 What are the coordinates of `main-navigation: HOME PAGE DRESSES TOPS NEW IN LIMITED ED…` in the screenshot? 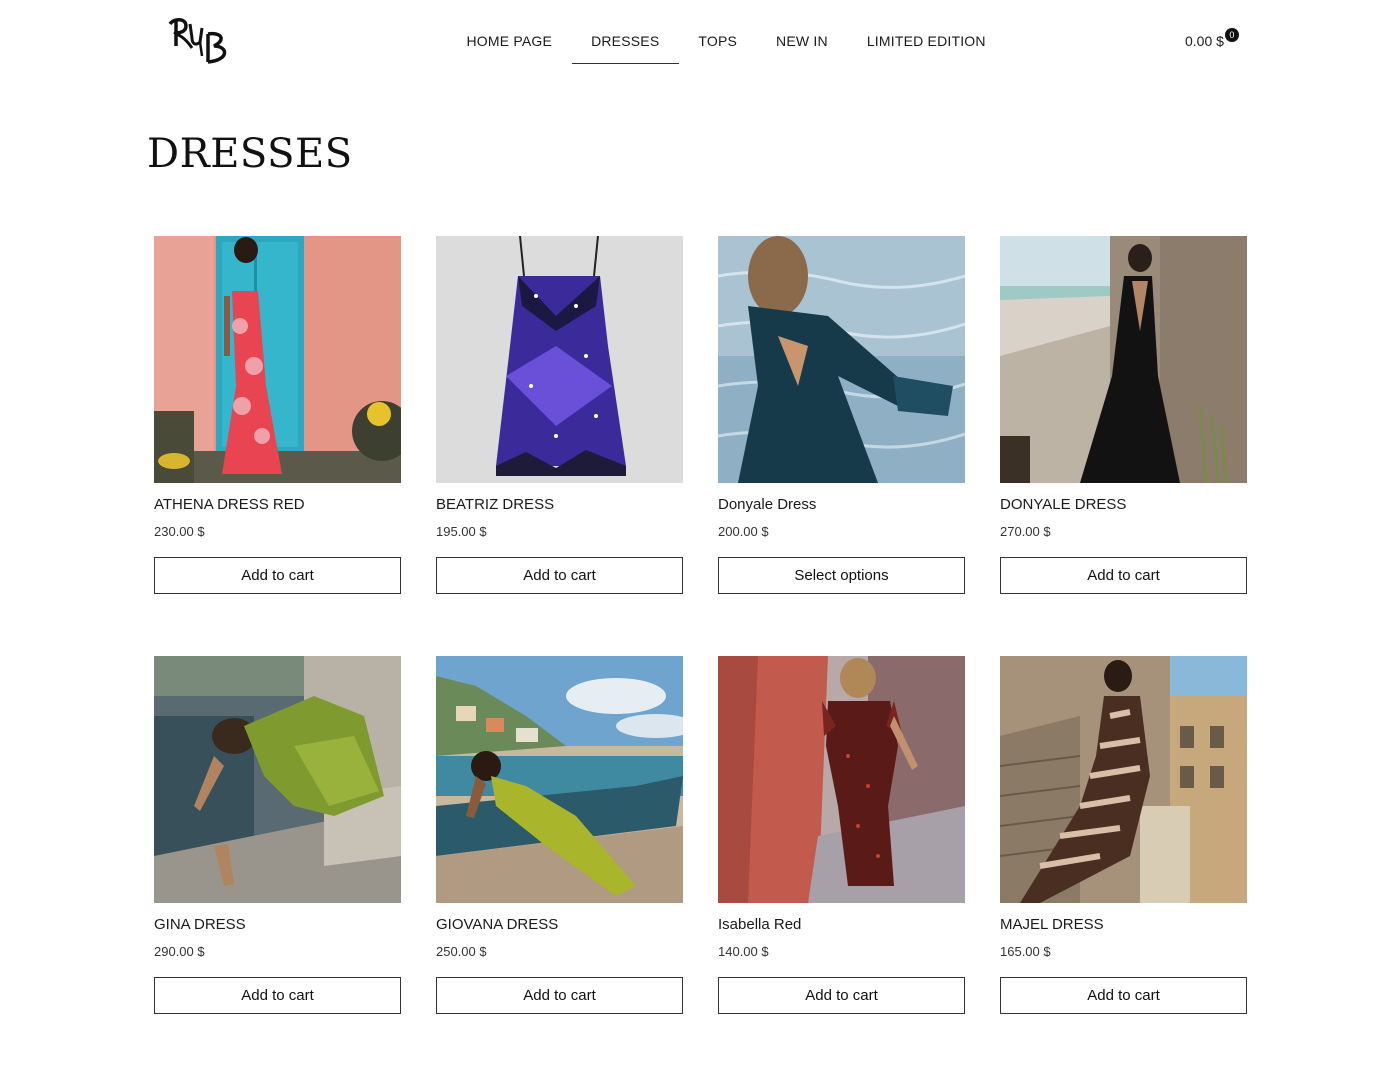 It's located at (726, 32).